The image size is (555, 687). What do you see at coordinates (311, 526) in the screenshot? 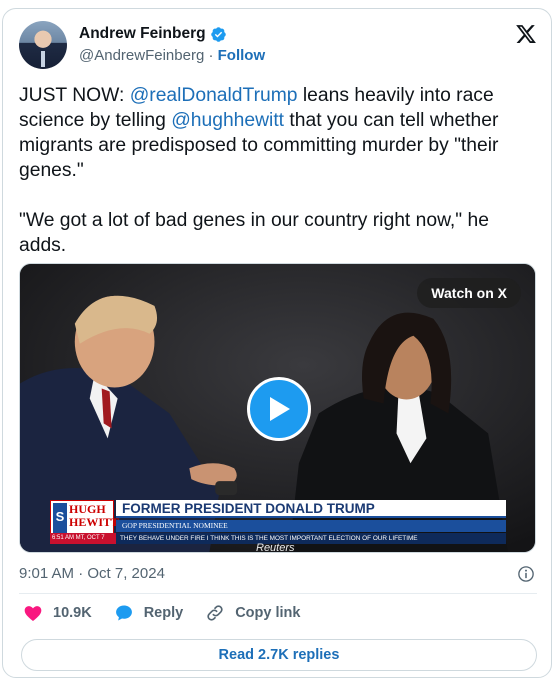
I see `lower-third-subtitle: GOP PRESIDENTIAL NOMINEE` at bounding box center [311, 526].